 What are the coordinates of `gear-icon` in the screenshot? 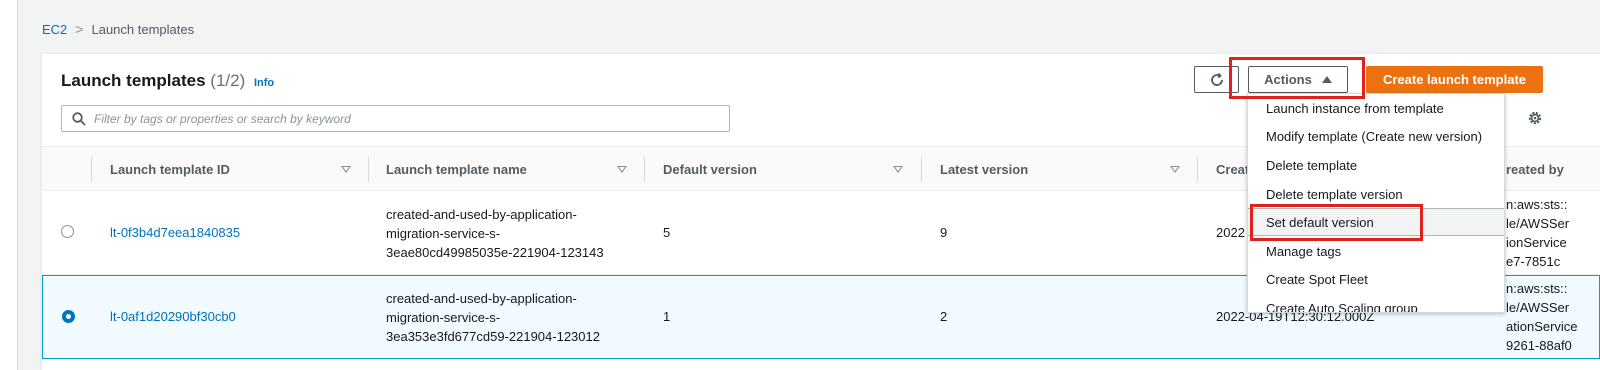 It's located at (1535, 118).